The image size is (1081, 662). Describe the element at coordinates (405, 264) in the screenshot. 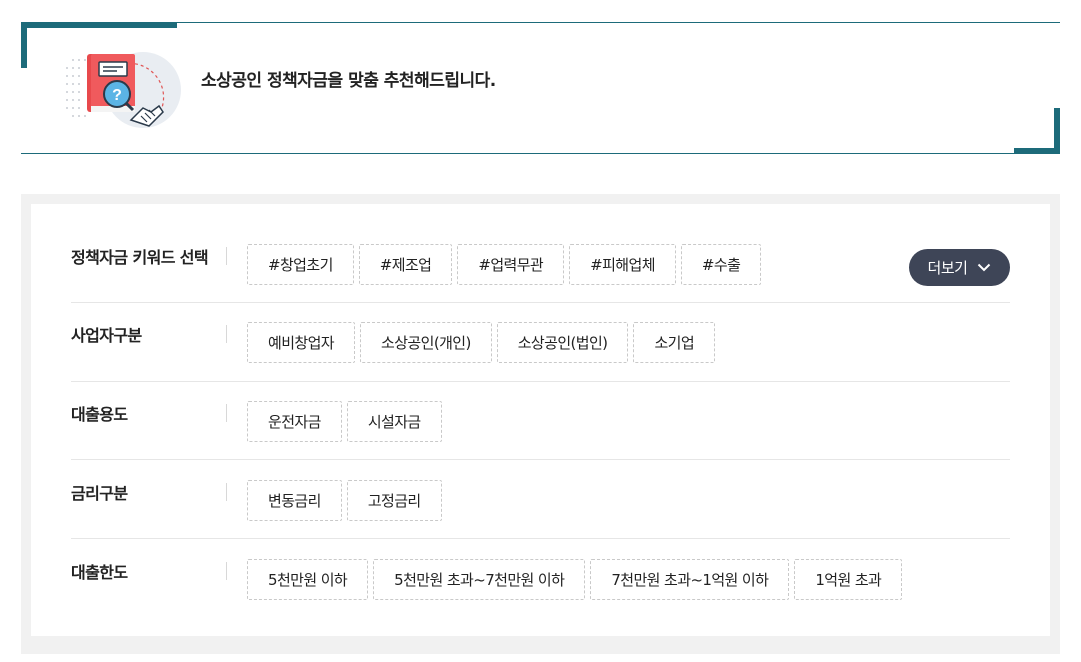

I see `chip-keyword-manufacturing: #제조업` at that location.